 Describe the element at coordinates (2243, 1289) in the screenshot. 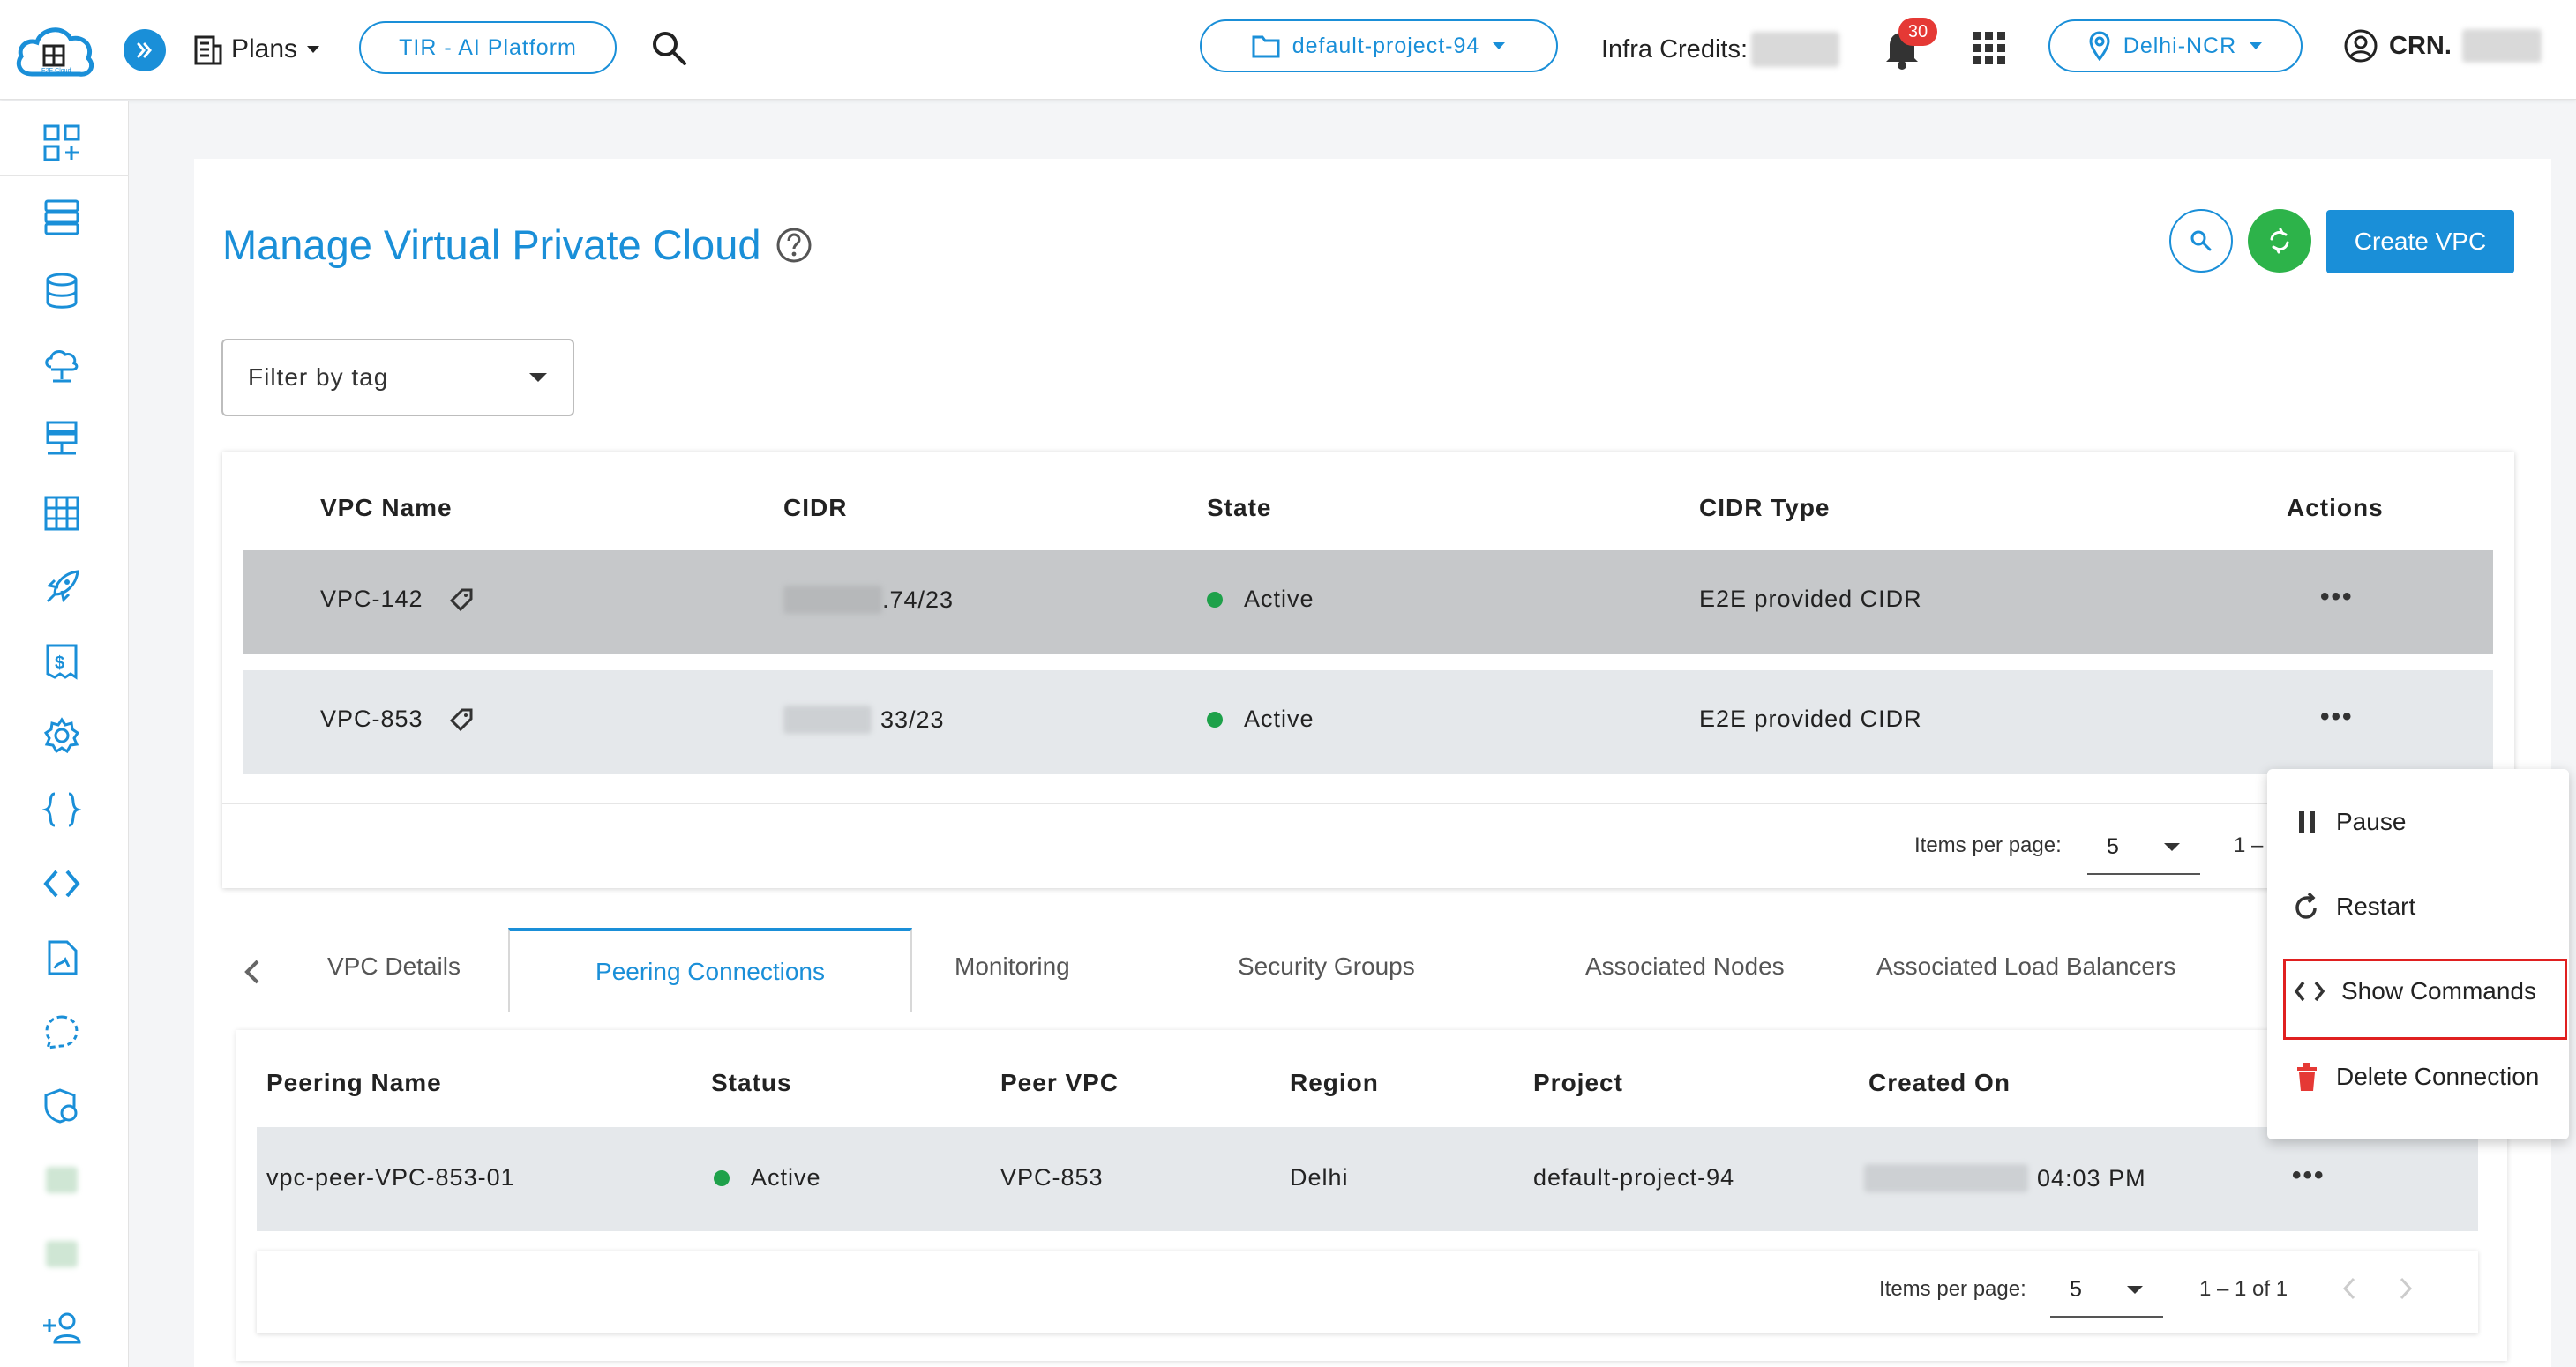

I see `pagination-range: 1 – 1 of 1` at that location.